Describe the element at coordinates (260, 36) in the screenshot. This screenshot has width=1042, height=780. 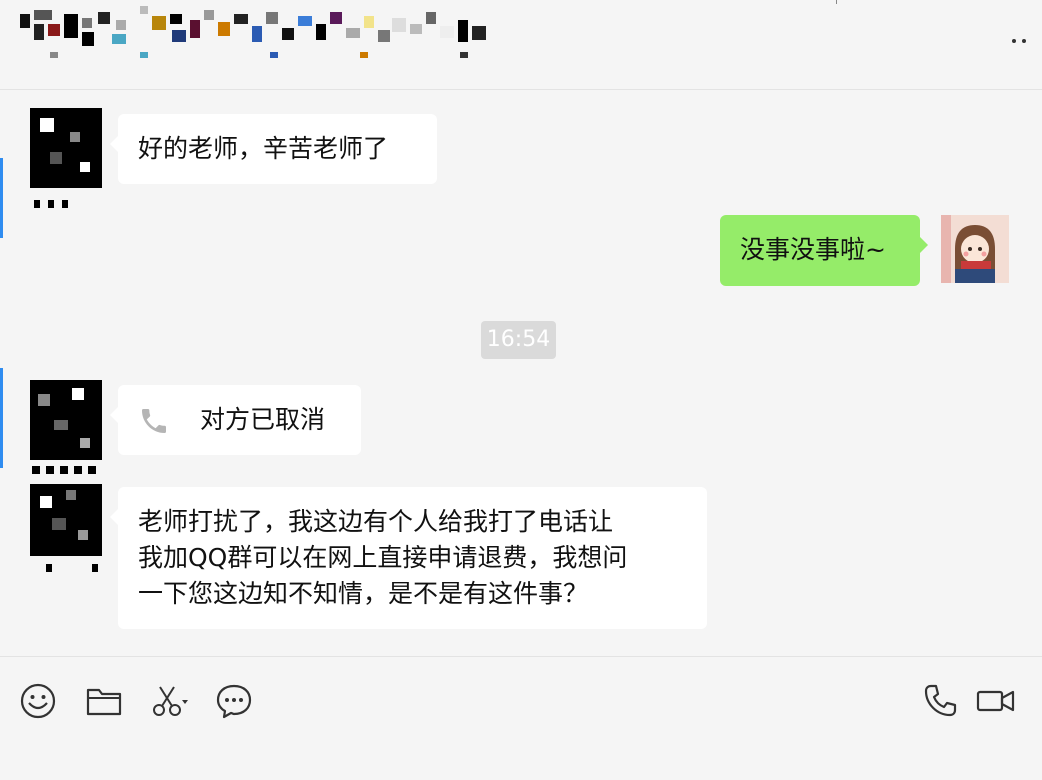
I see `chat-title-redacted` at that location.